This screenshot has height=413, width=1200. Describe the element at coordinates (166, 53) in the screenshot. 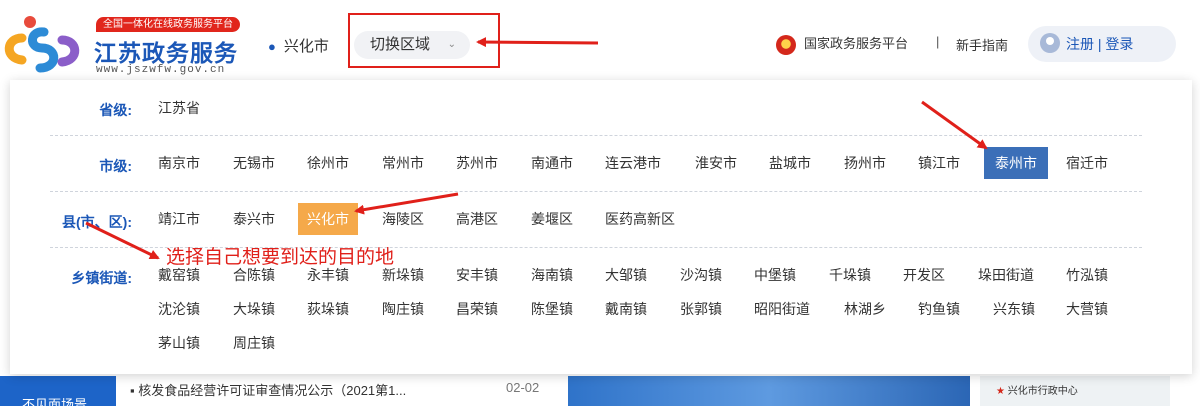

I see `logo-name: 江苏政务服务` at that location.